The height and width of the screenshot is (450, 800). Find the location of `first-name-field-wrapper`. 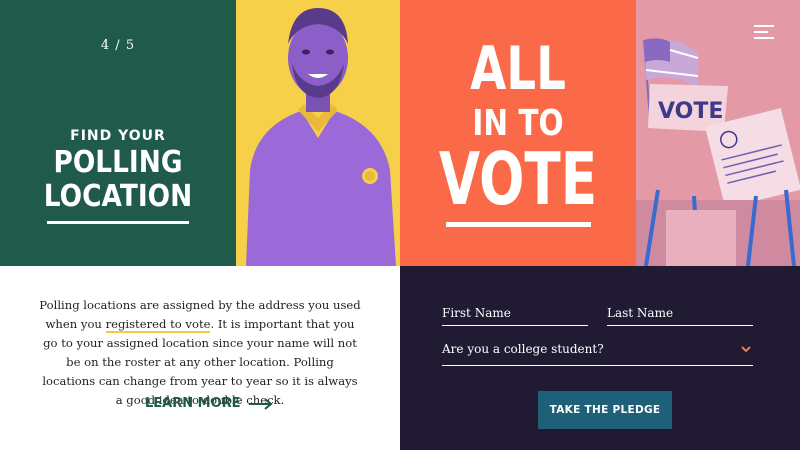

first-name-field-wrapper is located at coordinates (515, 314).